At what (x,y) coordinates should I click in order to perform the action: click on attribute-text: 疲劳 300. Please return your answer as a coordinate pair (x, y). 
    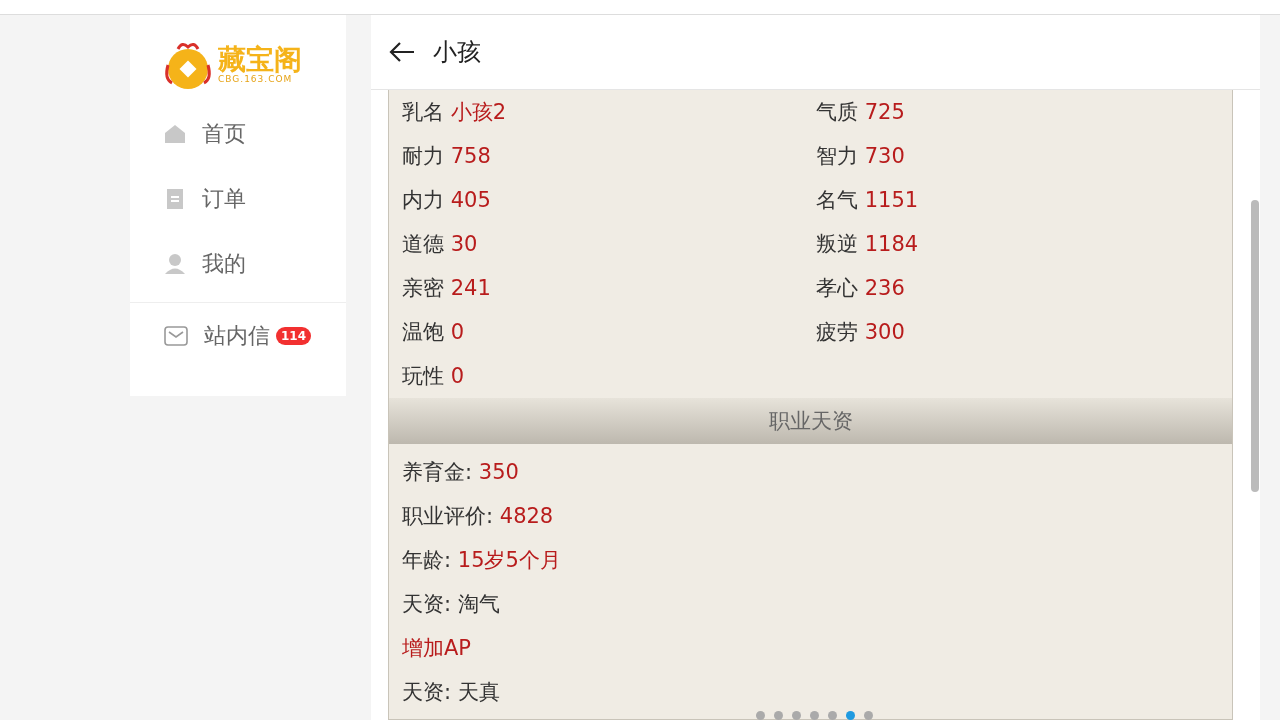
    Looking at the image, I should click on (860, 332).